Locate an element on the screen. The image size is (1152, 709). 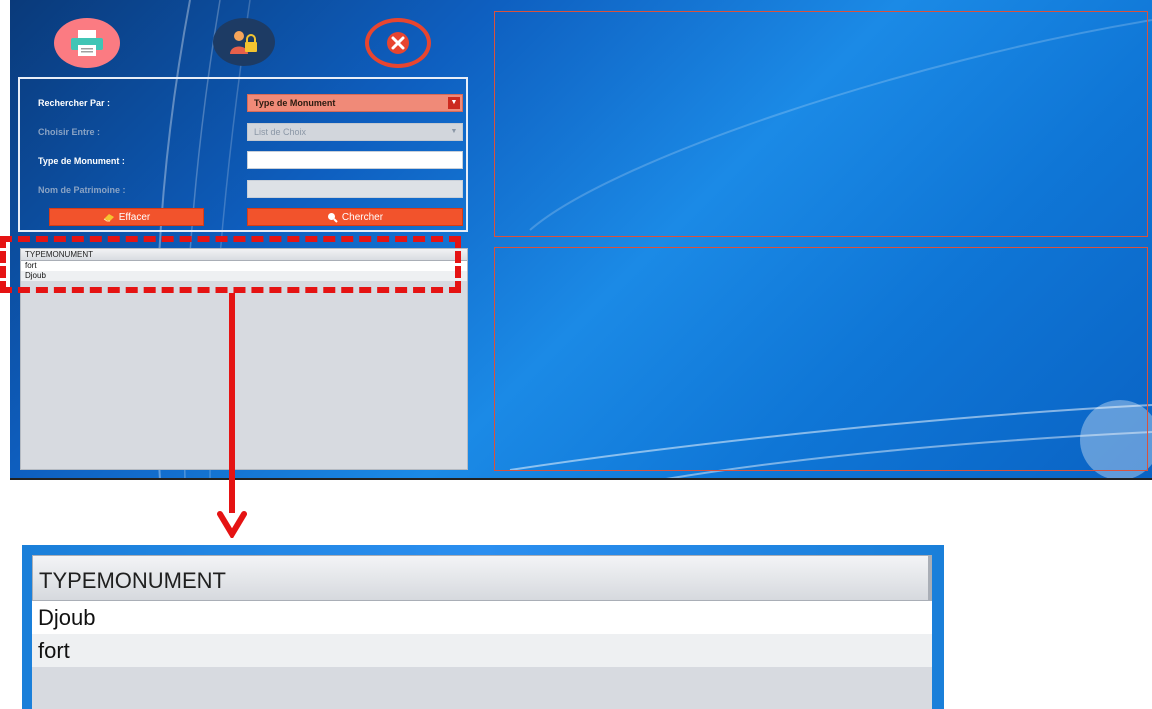
monument-type-input is located at coordinates (355, 160).